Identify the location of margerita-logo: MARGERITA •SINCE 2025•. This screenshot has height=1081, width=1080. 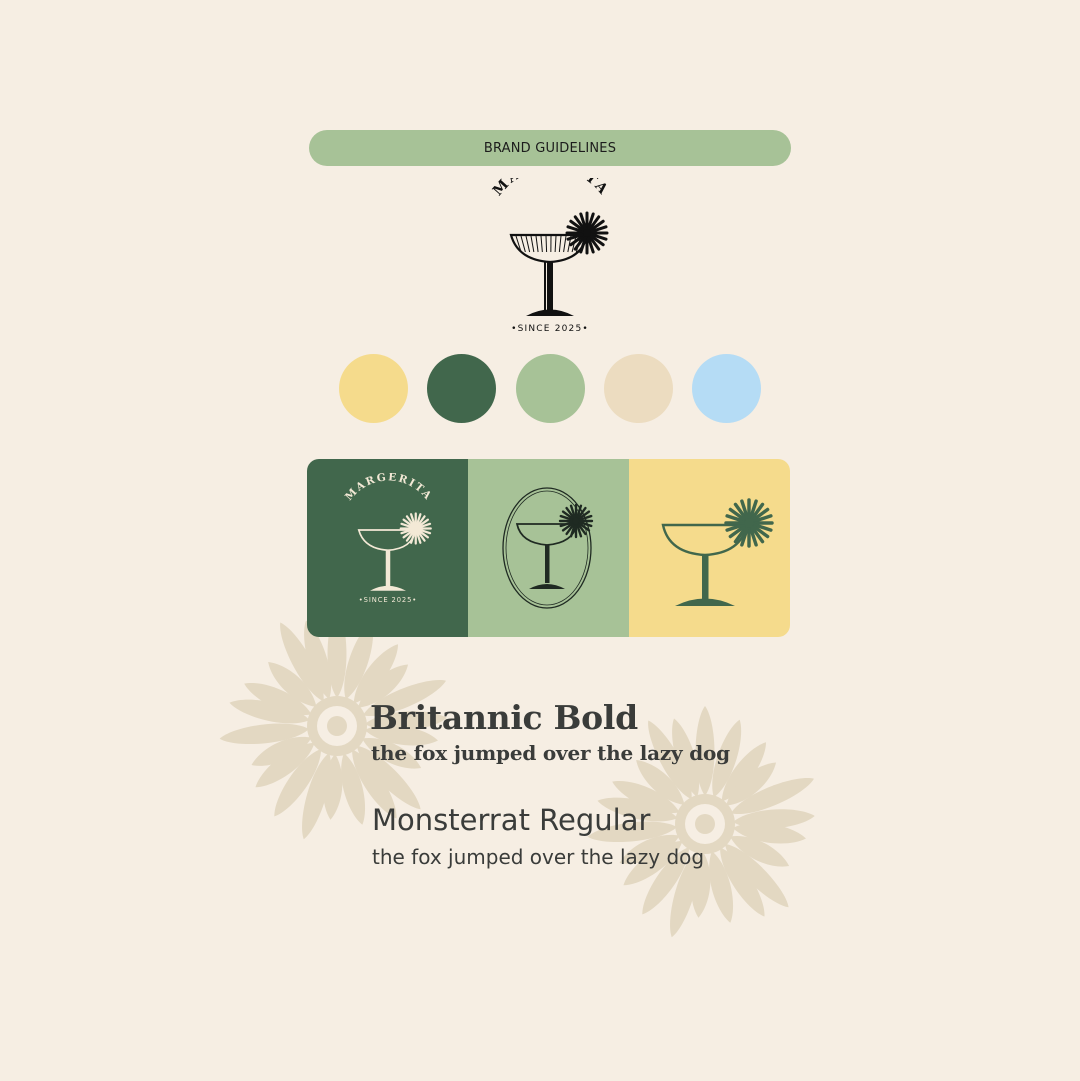
(551, 256).